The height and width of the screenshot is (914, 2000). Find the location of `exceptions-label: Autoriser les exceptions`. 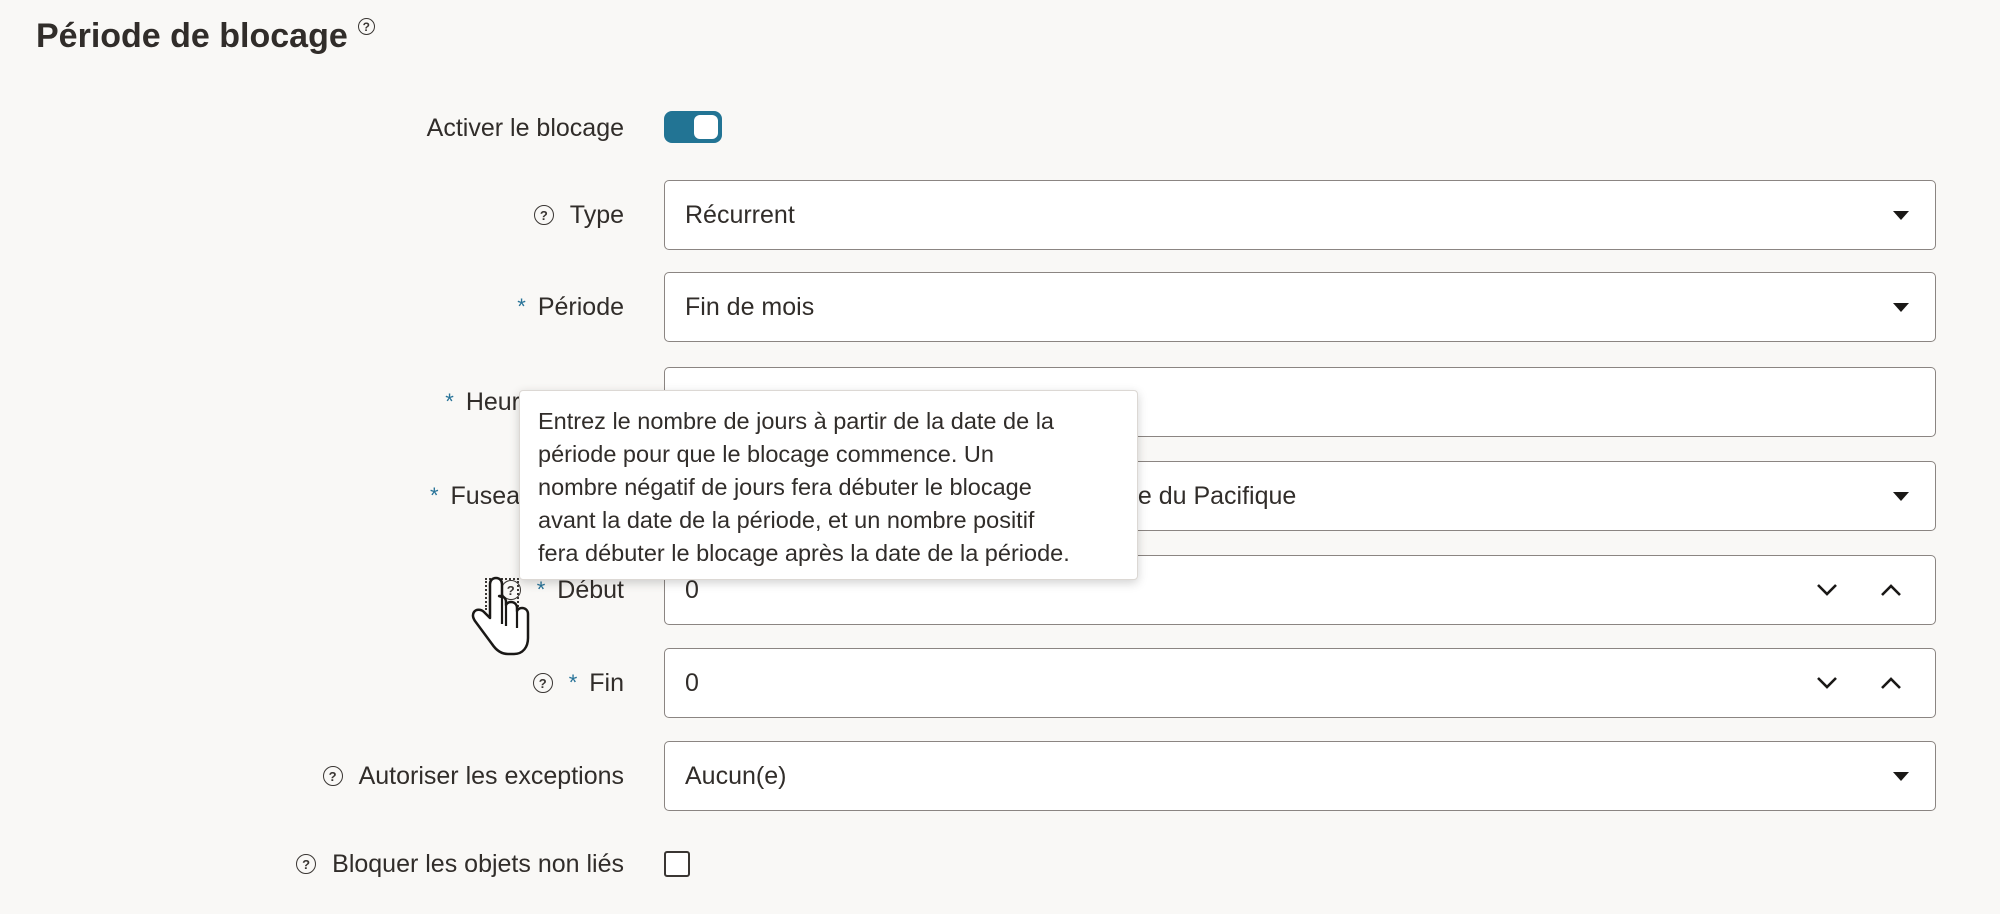

exceptions-label: Autoriser les exceptions is located at coordinates (491, 775).